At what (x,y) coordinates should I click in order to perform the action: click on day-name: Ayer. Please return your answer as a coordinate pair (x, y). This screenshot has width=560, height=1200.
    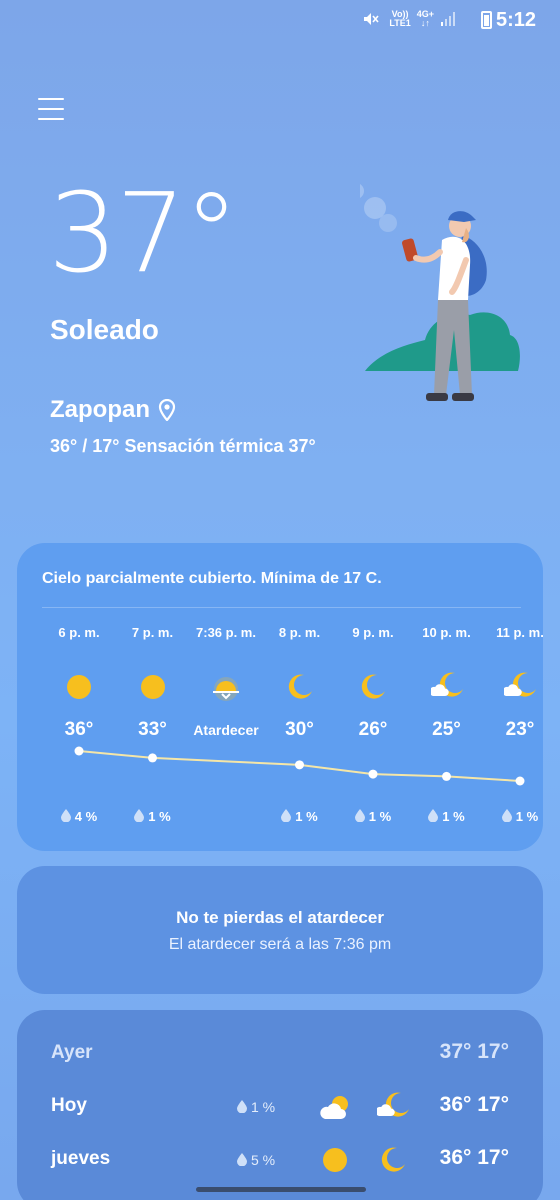
    Looking at the image, I should click on (72, 1052).